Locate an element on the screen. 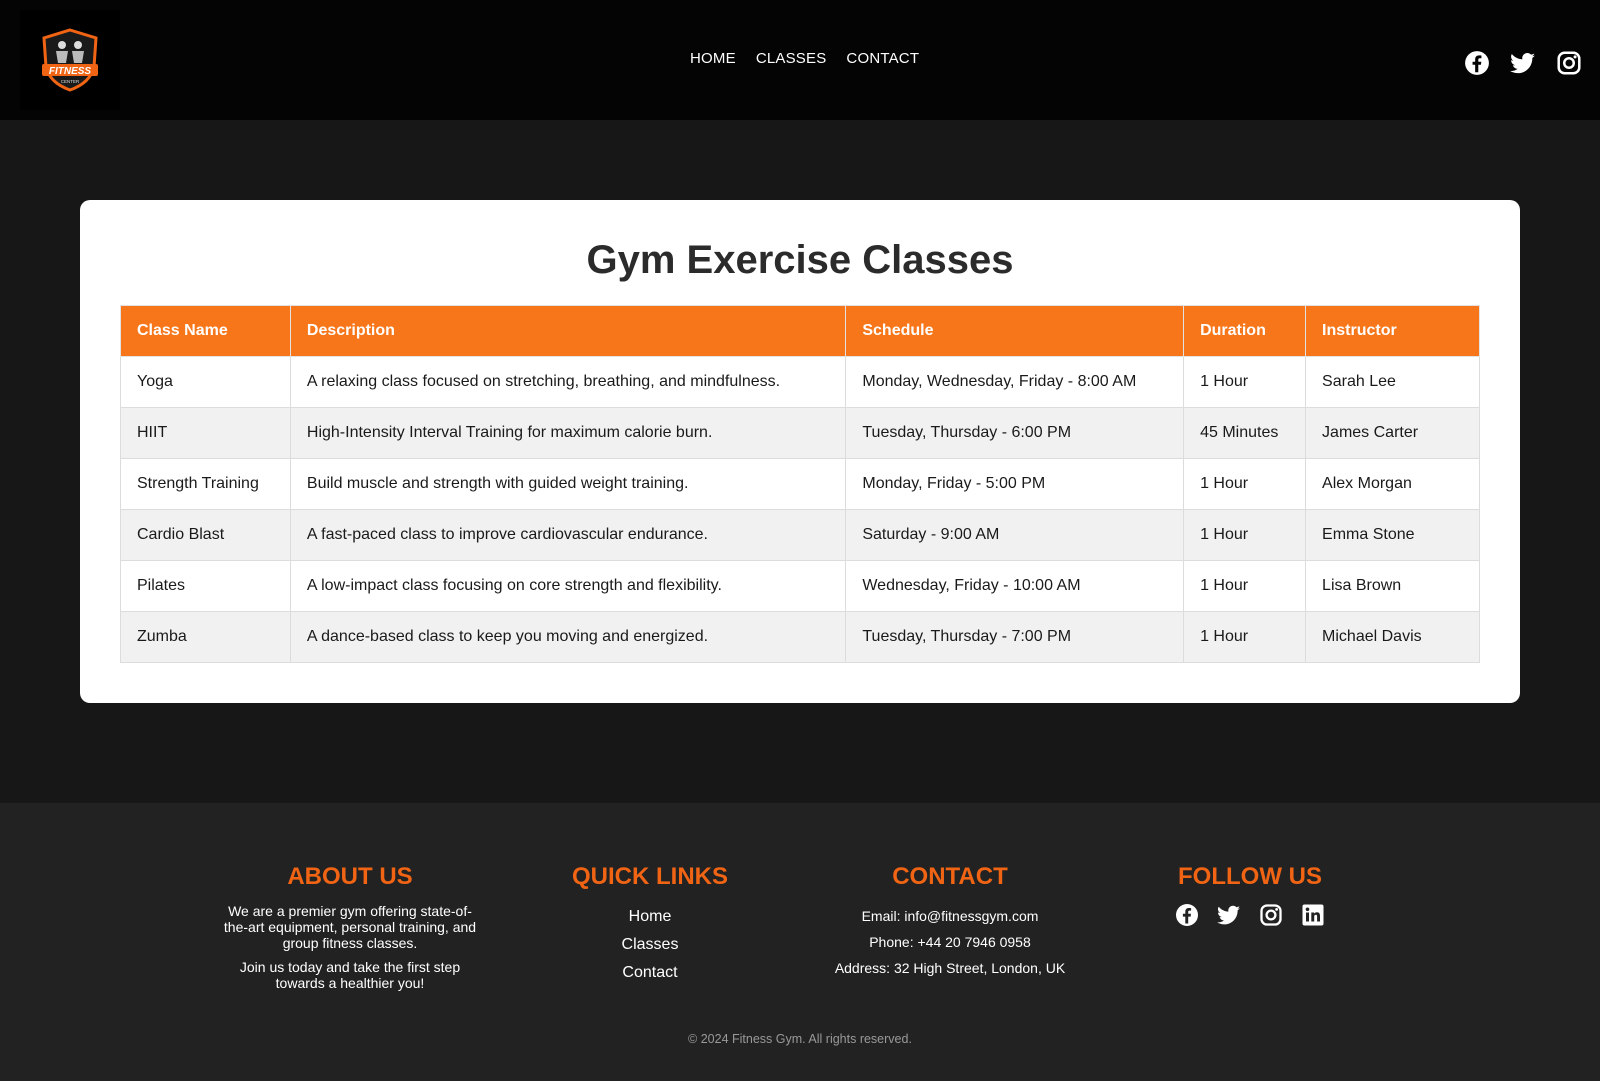 This screenshot has width=1600, height=1081. linkedin-icon is located at coordinates (1313, 915).